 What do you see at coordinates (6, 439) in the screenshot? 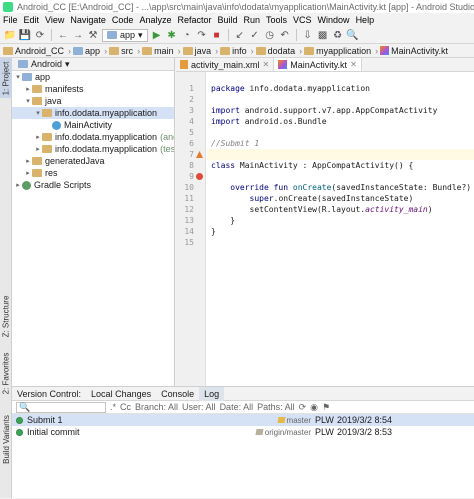
I see `tool-tab-build-variants: Build Variants` at bounding box center [6, 439].